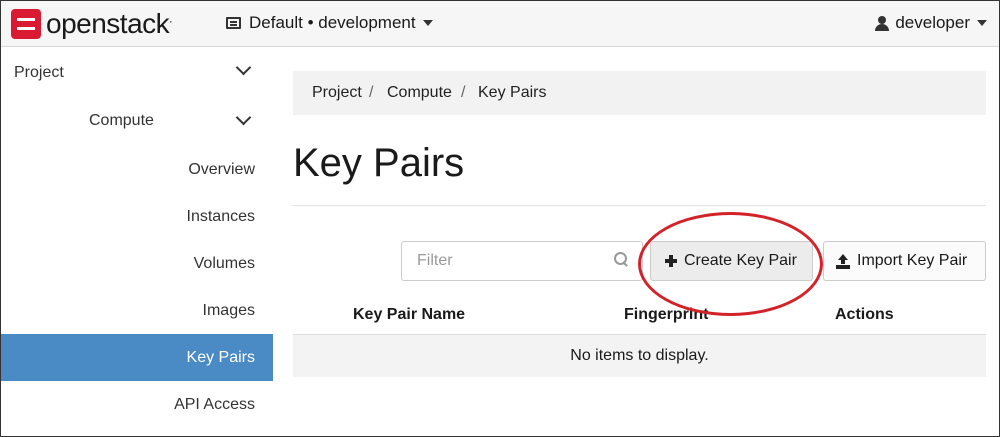 This screenshot has width=1000, height=437. I want to click on table-empty-row: No items to display., so click(639, 356).